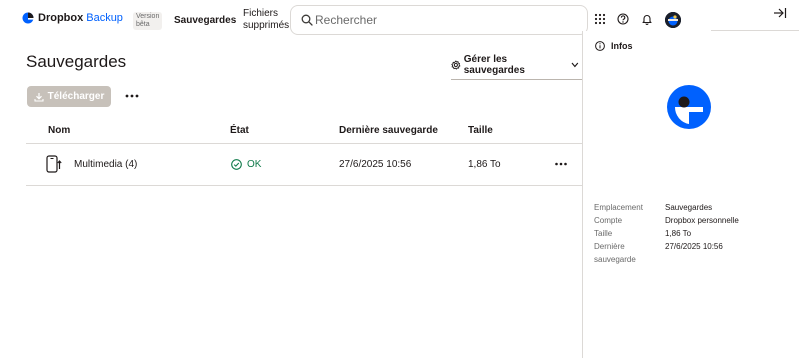 The image size is (799, 358). I want to click on detail-value: Sauvegardes, so click(689, 207).